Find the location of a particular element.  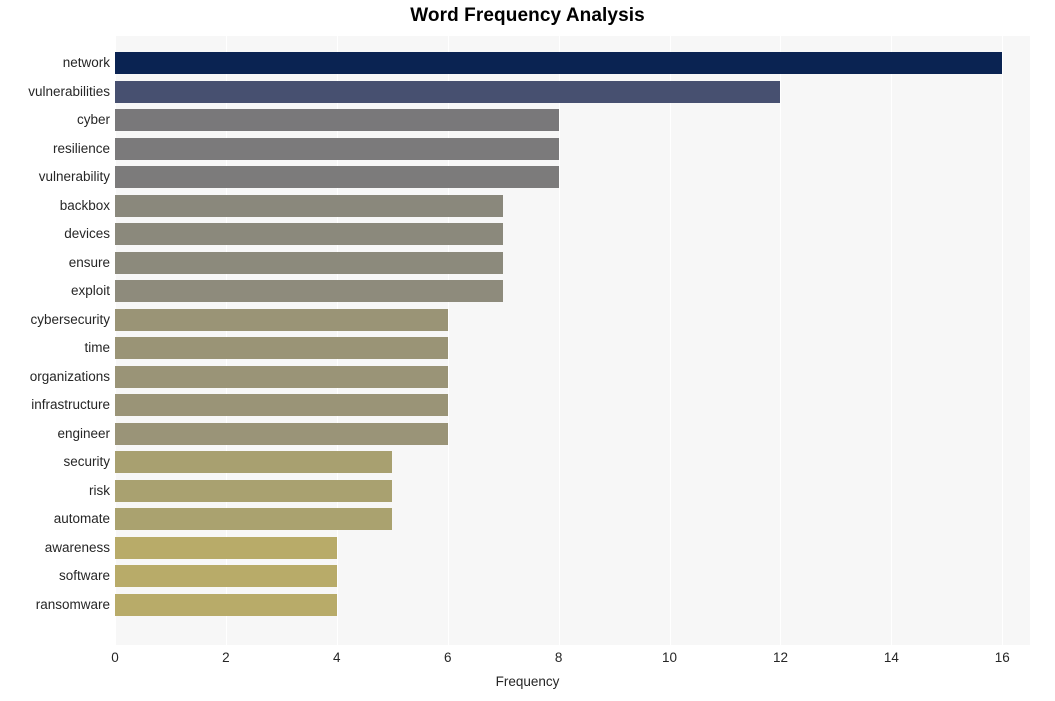

y-axis-tick-label: devices is located at coordinates (87, 234).